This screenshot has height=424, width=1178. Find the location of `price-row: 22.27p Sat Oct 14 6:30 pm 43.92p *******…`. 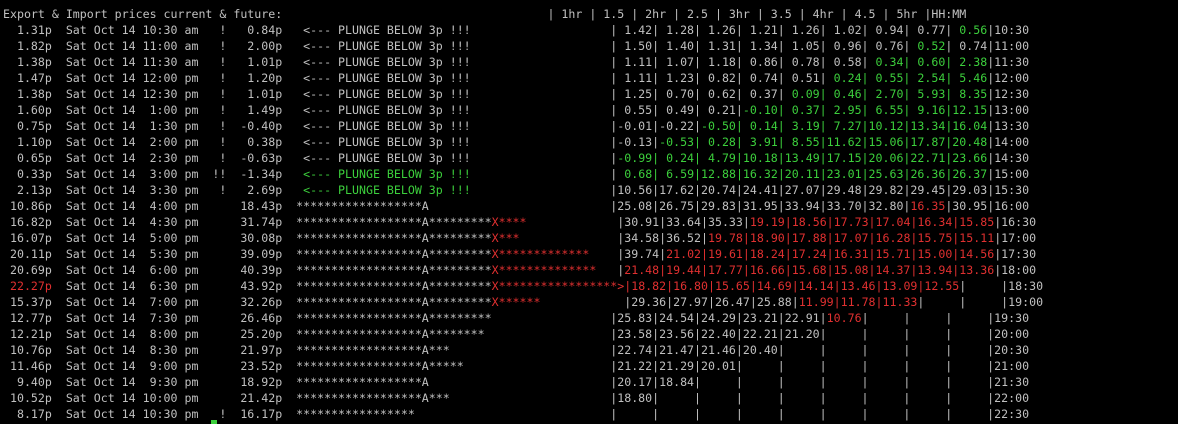

price-row: 22.27p Sat Oct 14 6:30 pm 43.92p *******… is located at coordinates (590, 286).